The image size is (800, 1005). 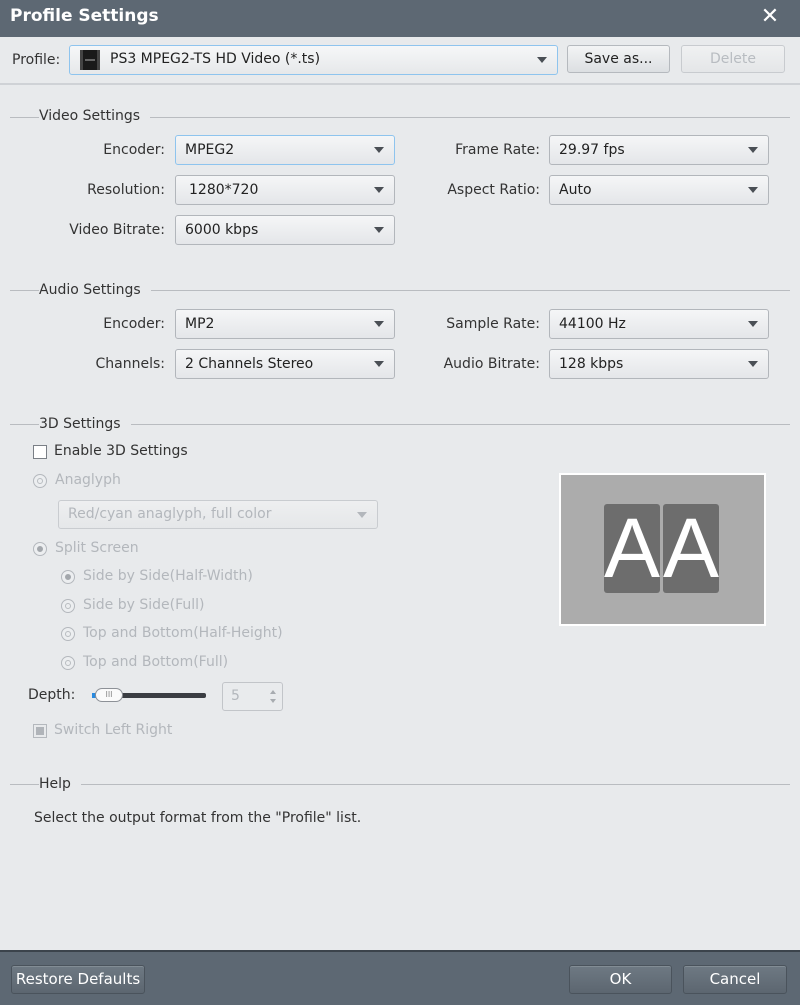 I want to click on window-title: Profile Settings, so click(x=84, y=16).